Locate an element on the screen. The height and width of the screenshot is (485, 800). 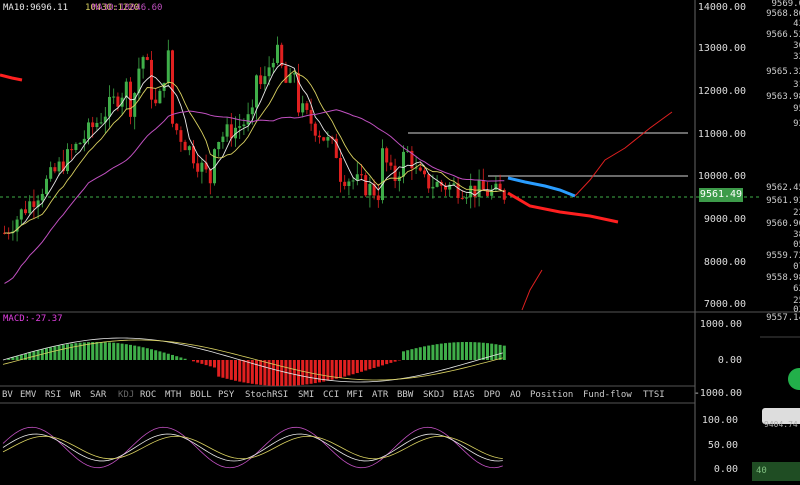
orderbook-price: 9558.98 is located at coordinates (776, 278).